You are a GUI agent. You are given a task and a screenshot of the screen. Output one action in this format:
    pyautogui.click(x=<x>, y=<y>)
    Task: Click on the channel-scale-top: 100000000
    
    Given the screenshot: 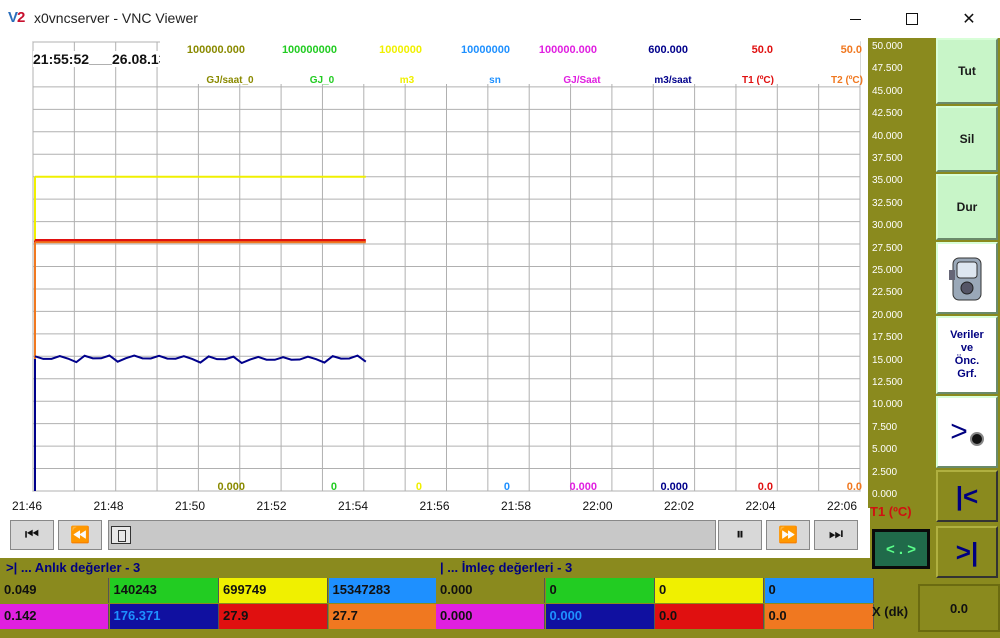 What is the action you would take?
    pyautogui.click(x=309, y=50)
    